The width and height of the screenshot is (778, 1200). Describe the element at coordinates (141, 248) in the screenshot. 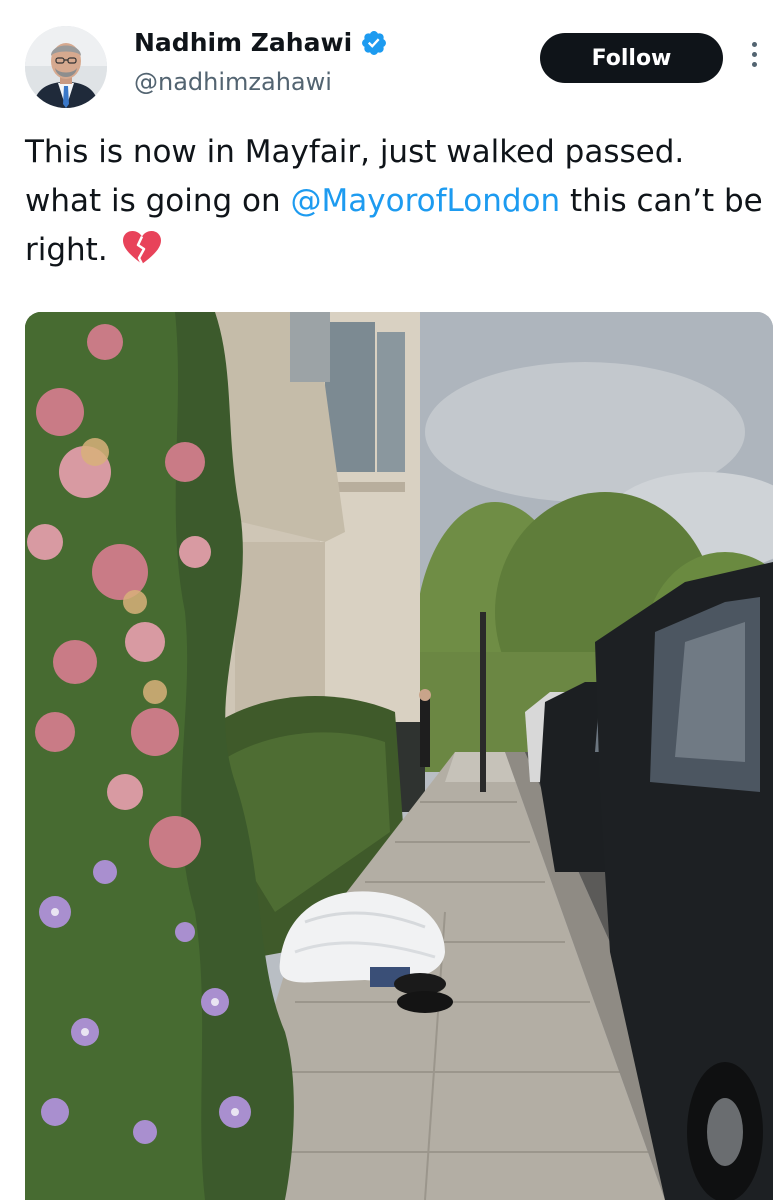

I see `broken-heart-icon` at that location.